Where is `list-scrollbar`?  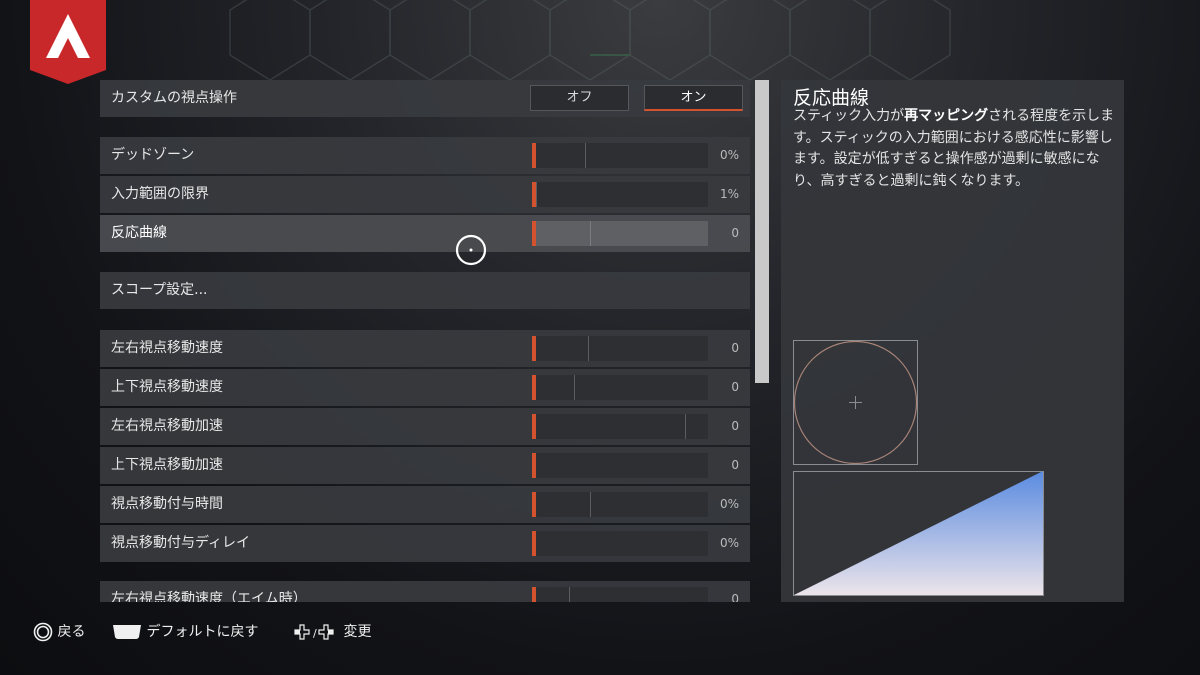
list-scrollbar is located at coordinates (762, 341).